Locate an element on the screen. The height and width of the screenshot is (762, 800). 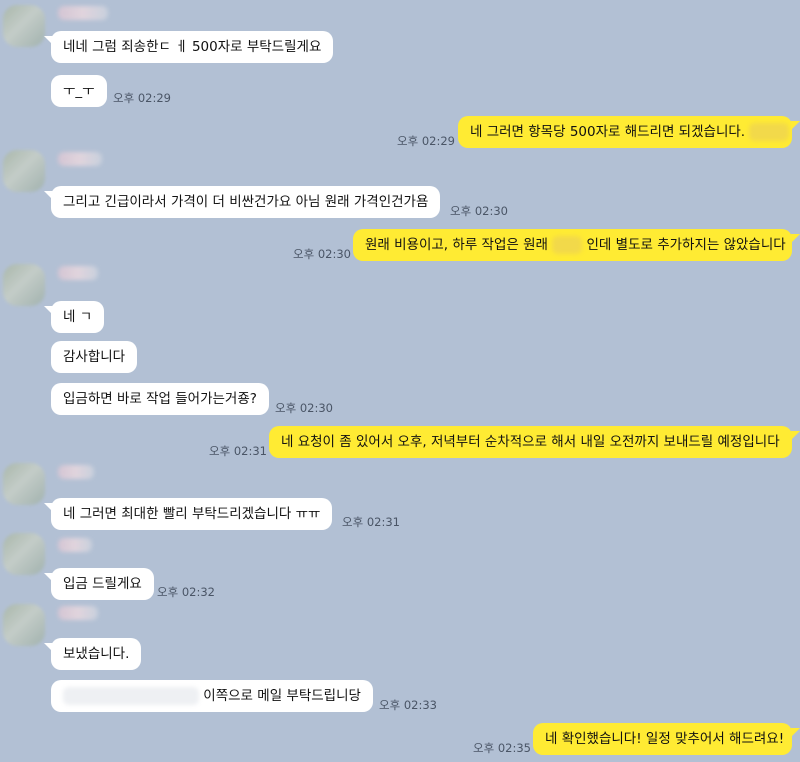
message-text: 네 그러면 항목당 500자로 해드리면 되겠습니다. is located at coordinates (608, 132).